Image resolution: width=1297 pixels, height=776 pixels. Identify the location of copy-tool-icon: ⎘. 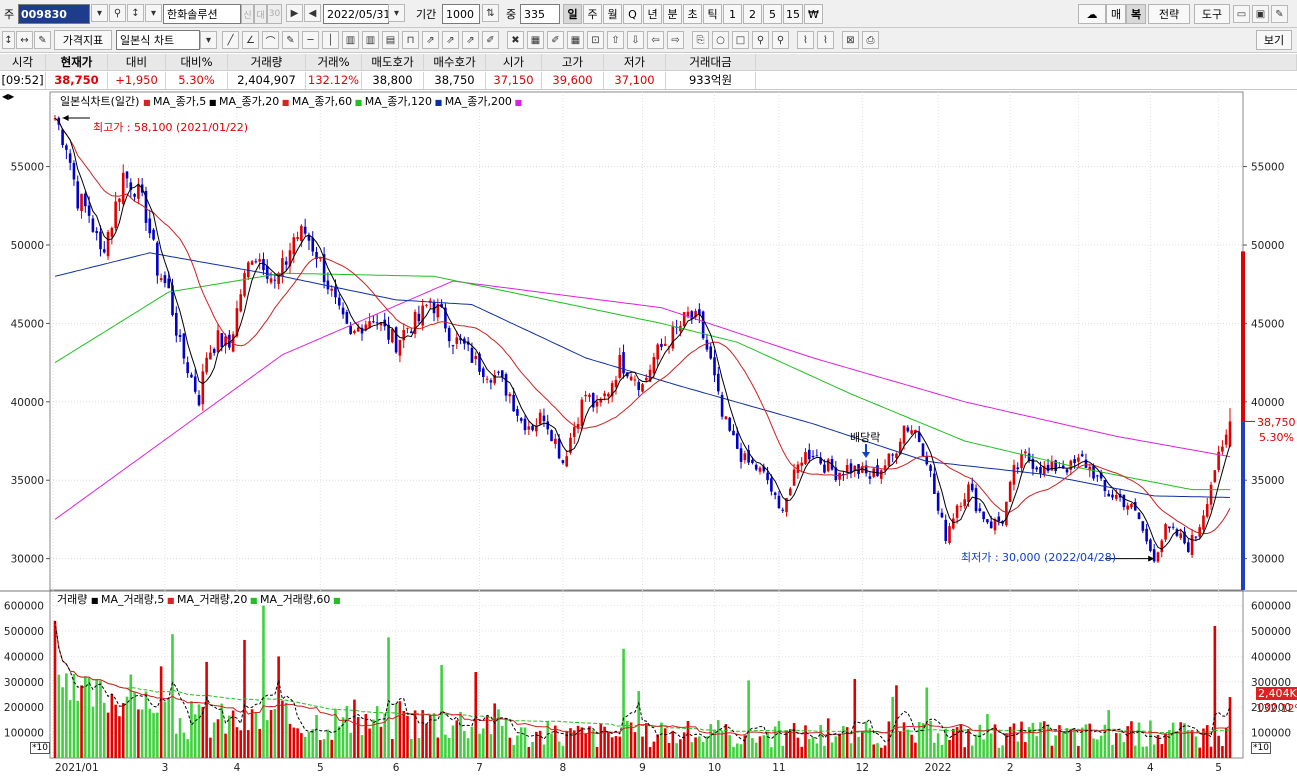
(700, 40).